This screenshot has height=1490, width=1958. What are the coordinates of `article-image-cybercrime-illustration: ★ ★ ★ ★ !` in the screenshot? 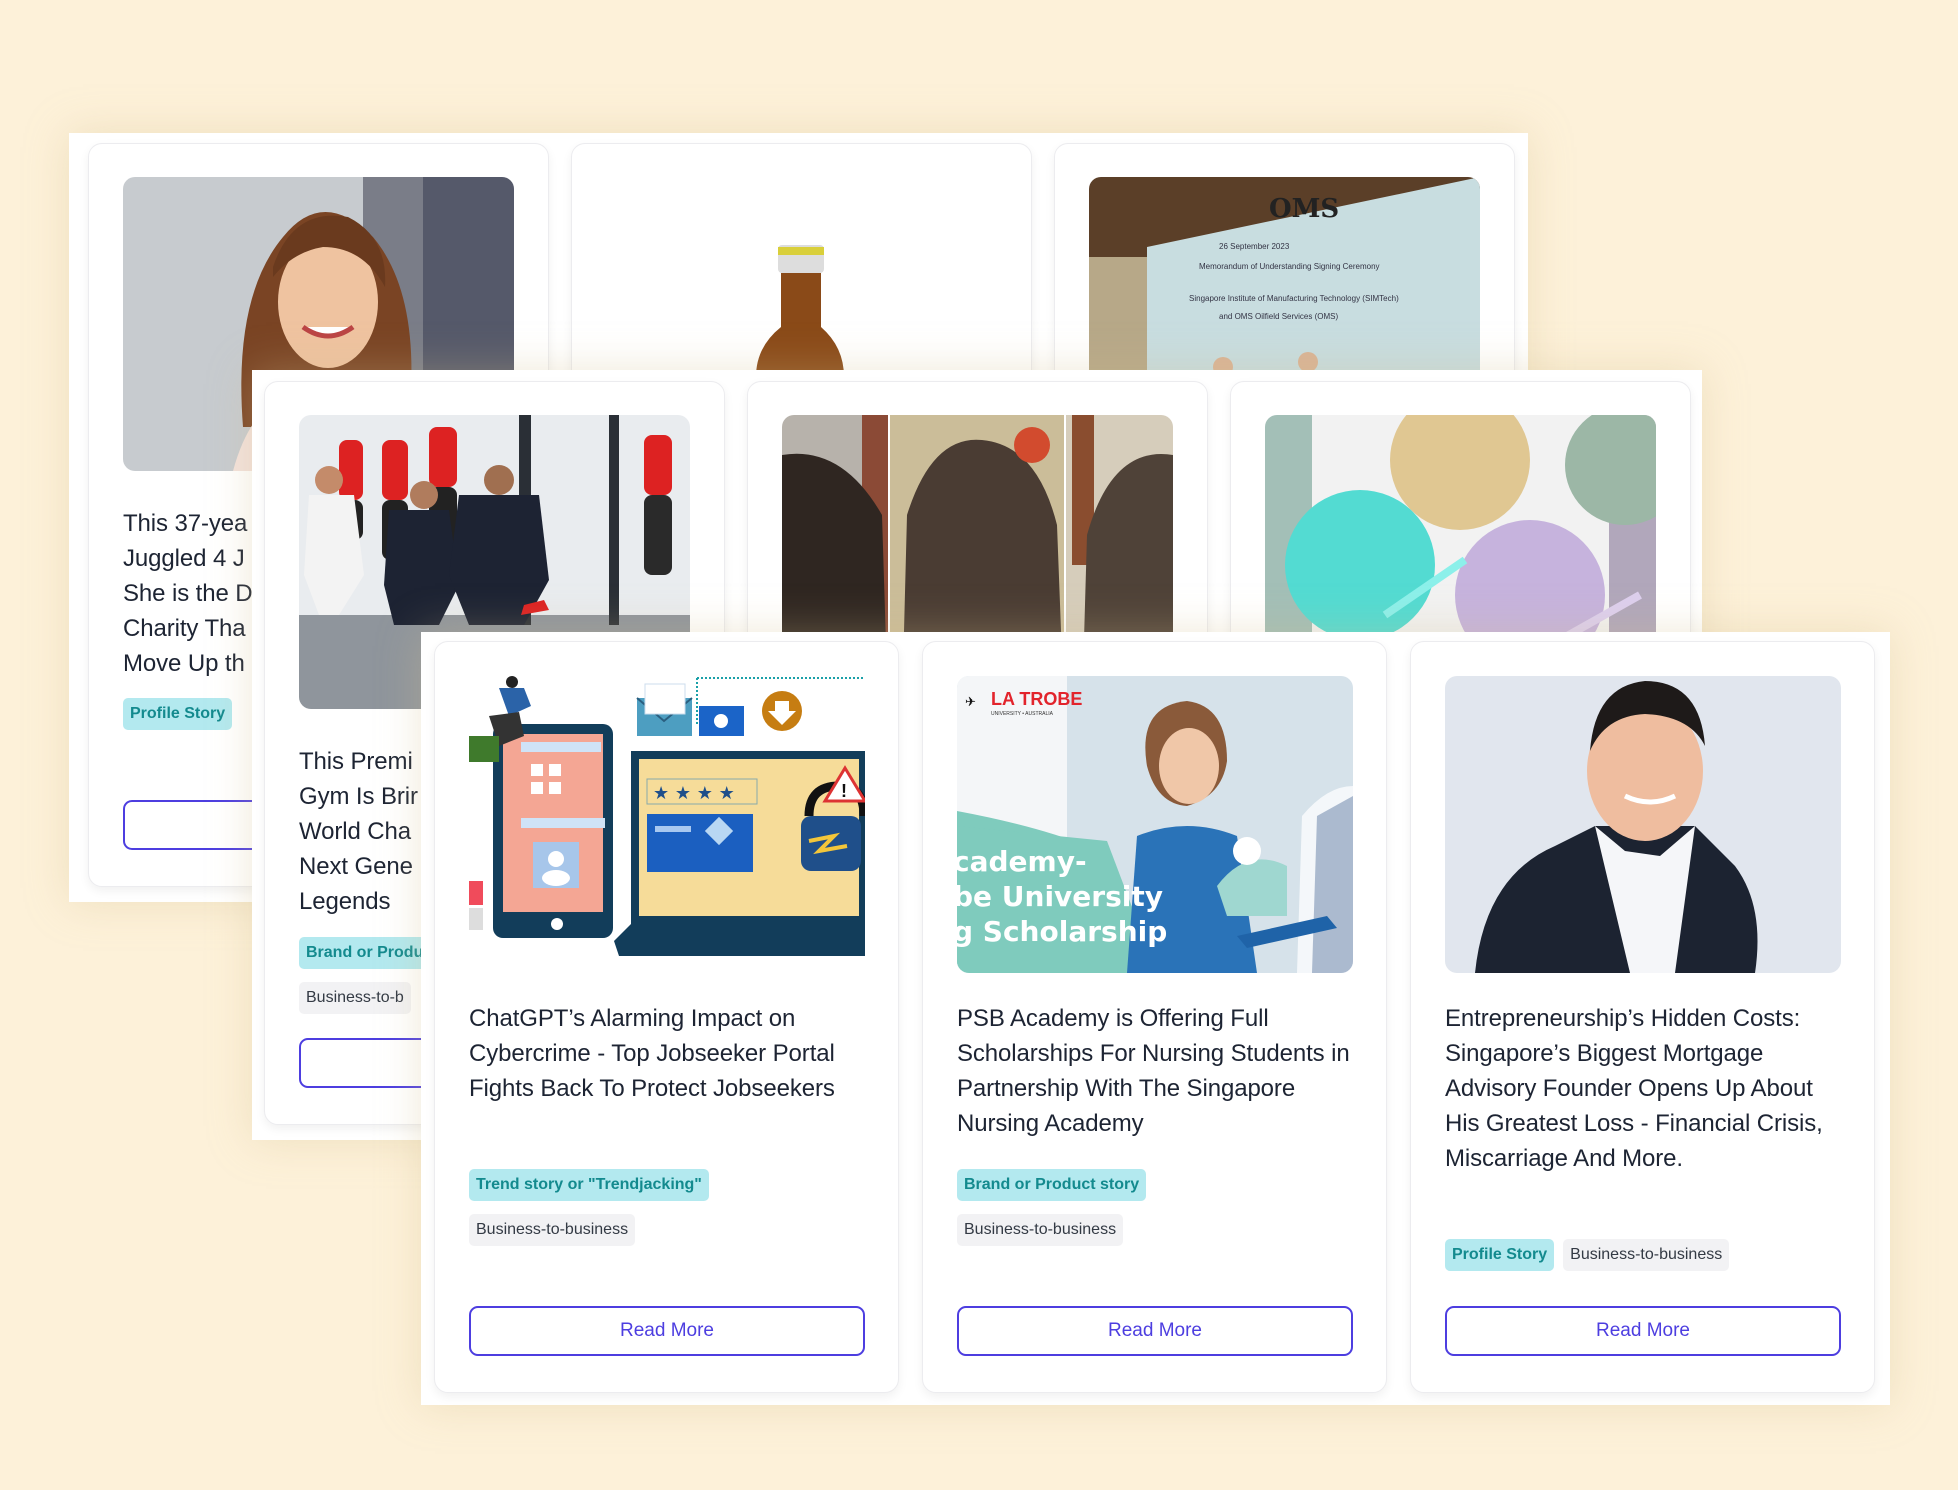 It's located at (667, 824).